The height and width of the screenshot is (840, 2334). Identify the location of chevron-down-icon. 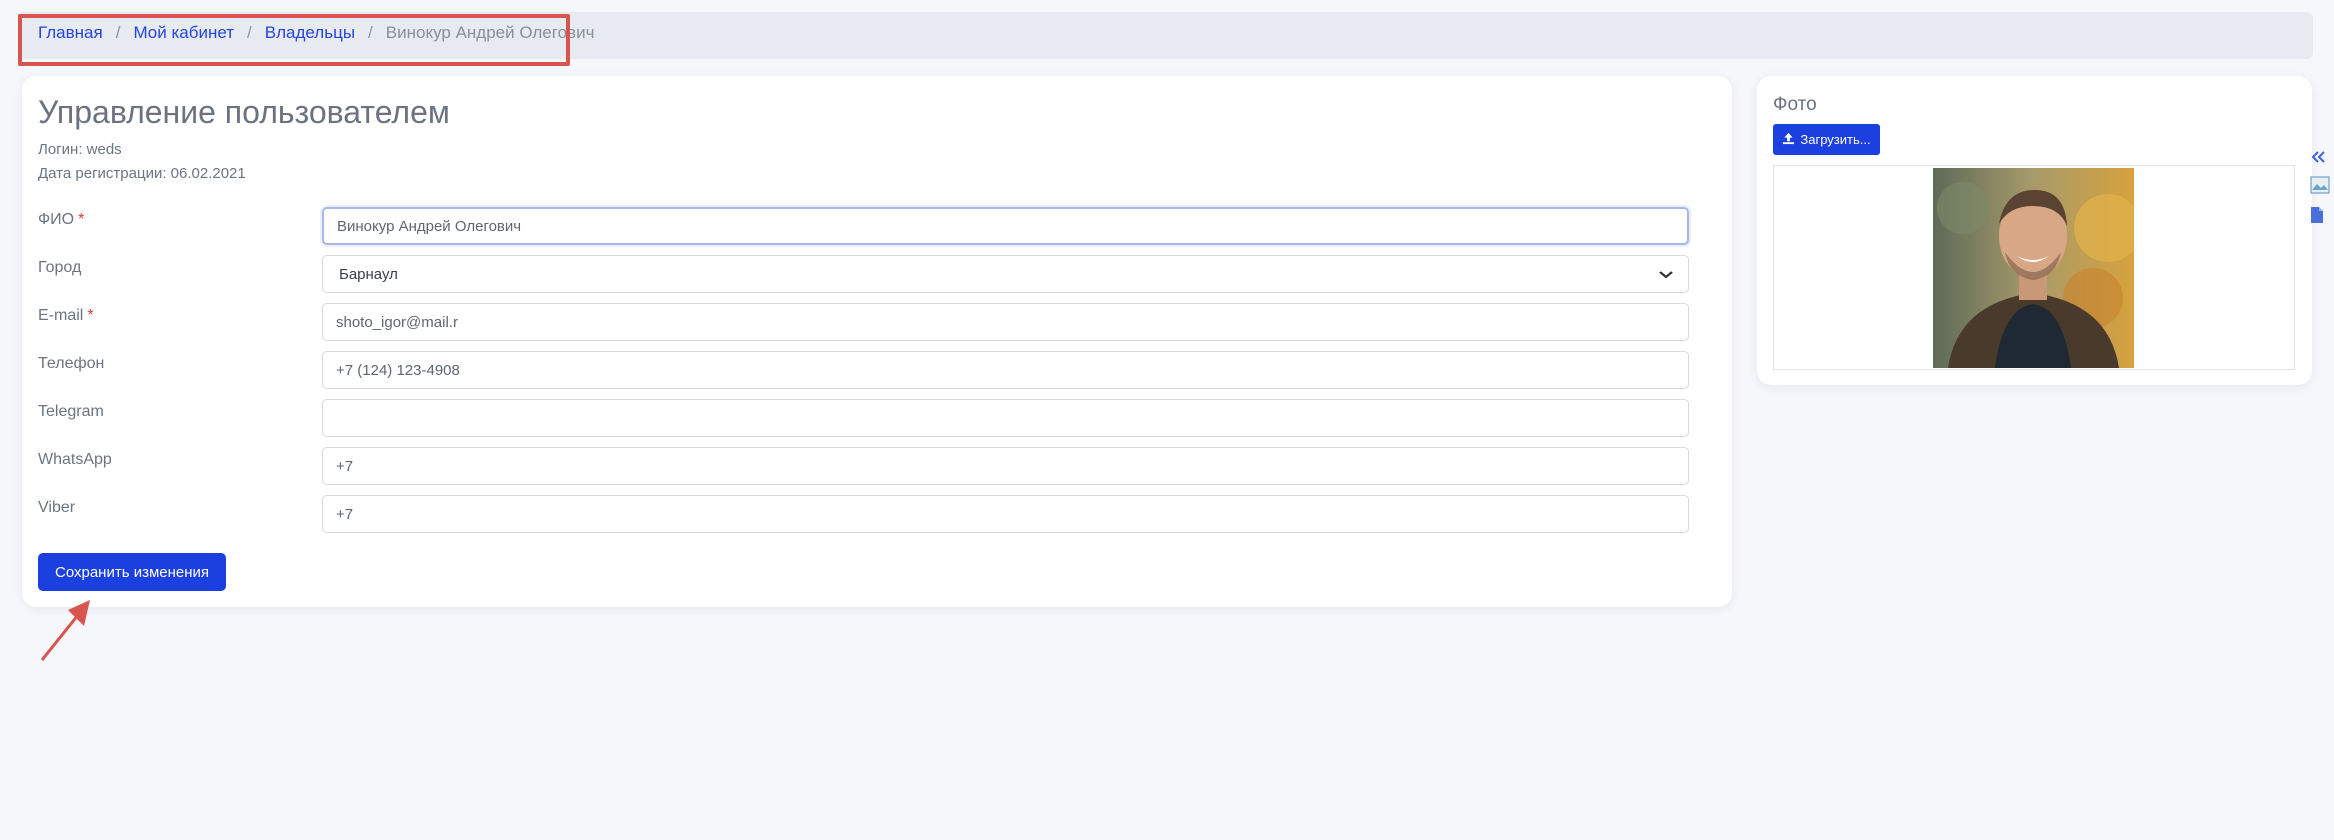
(1666, 274).